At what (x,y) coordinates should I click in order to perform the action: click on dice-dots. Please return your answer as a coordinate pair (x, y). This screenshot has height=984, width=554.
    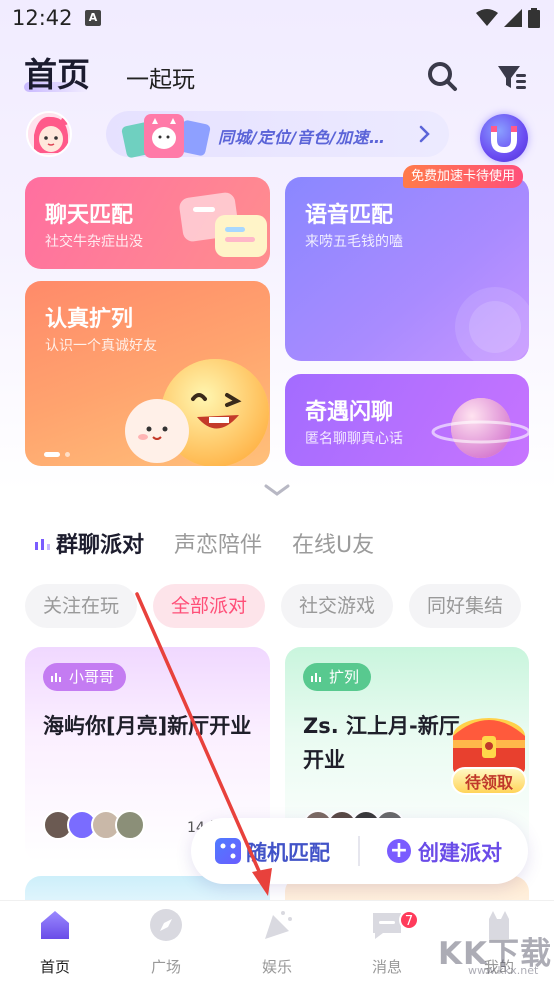
    Looking at the image, I should click on (228, 851).